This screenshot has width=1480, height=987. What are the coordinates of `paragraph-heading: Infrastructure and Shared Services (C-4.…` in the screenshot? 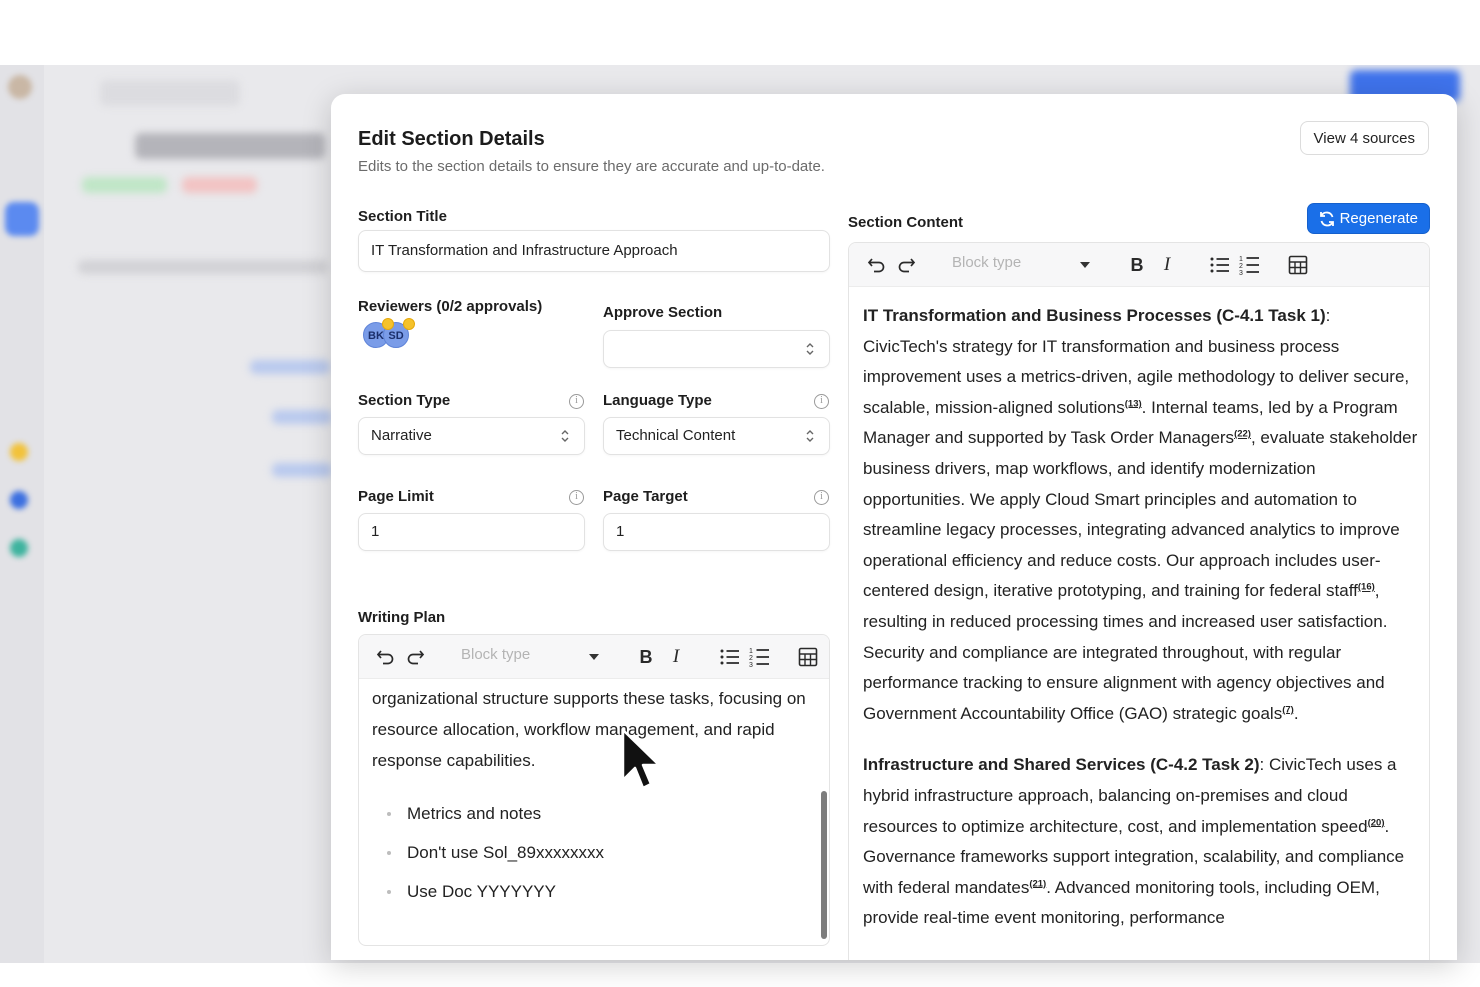 It's located at (1061, 765).